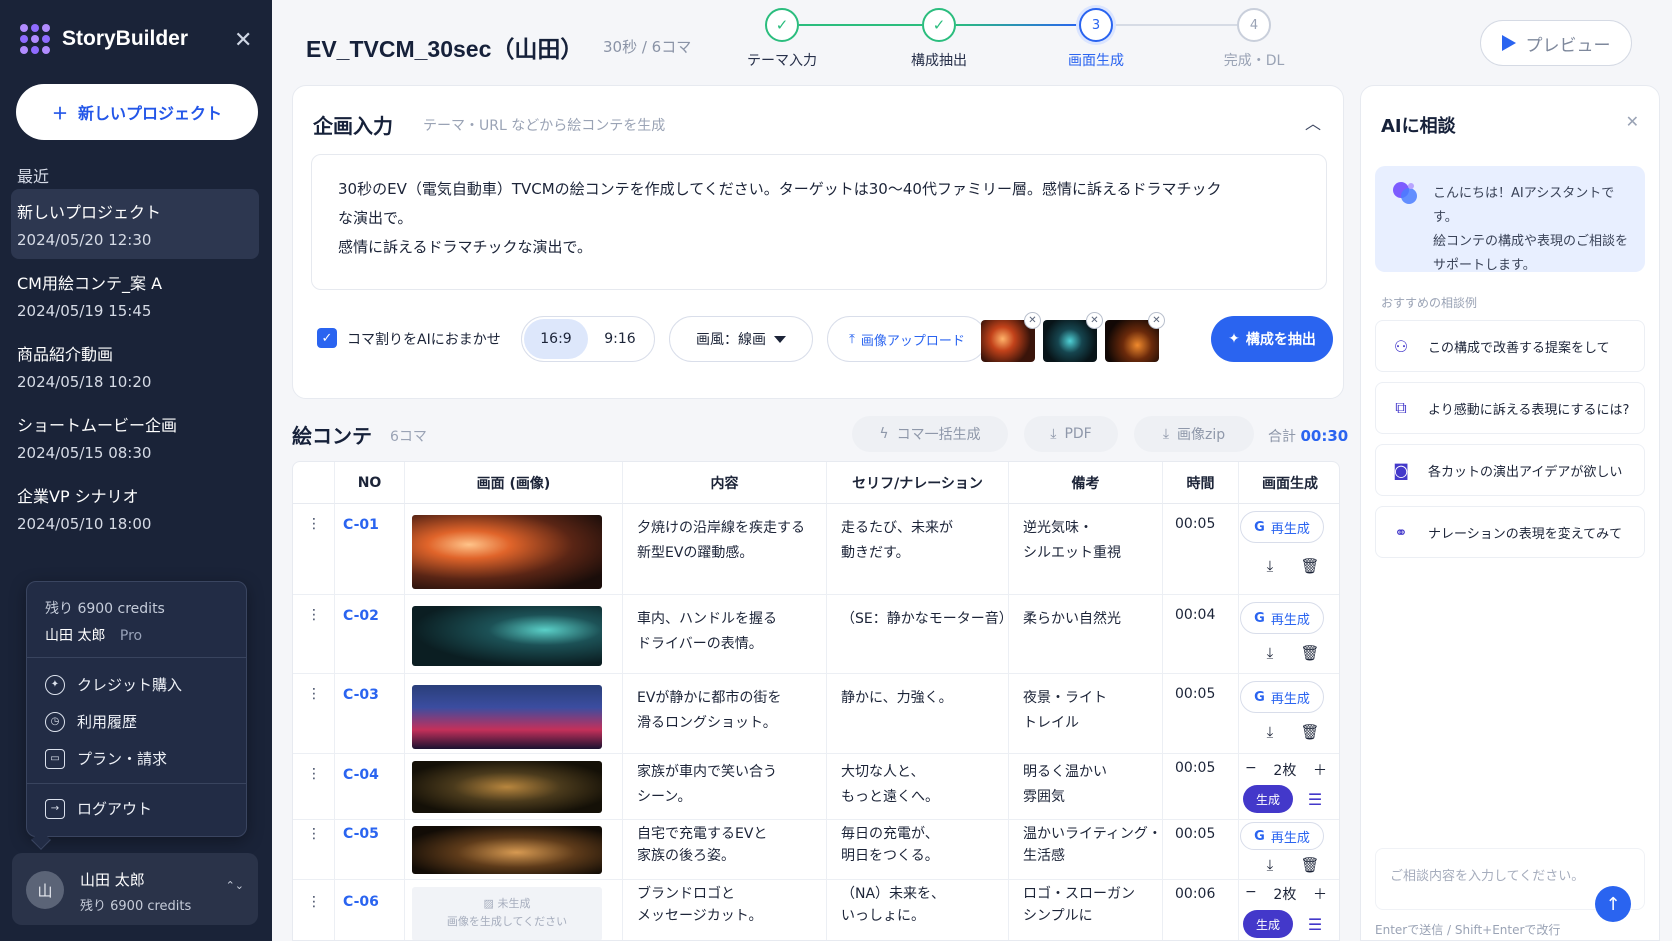 The height and width of the screenshot is (941, 1672). I want to click on row-id: C-01, so click(361, 525).